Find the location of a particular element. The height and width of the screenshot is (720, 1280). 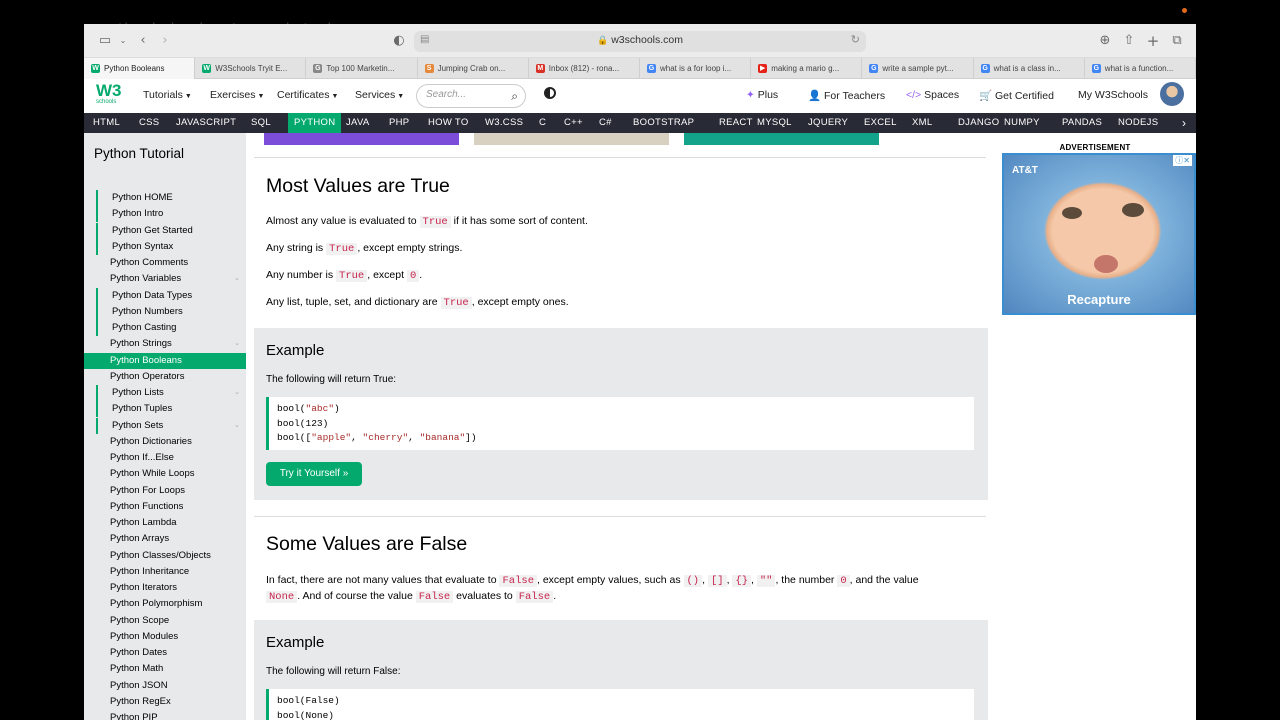

for-teachers-link: 👤 For Teachers is located at coordinates (846, 95).